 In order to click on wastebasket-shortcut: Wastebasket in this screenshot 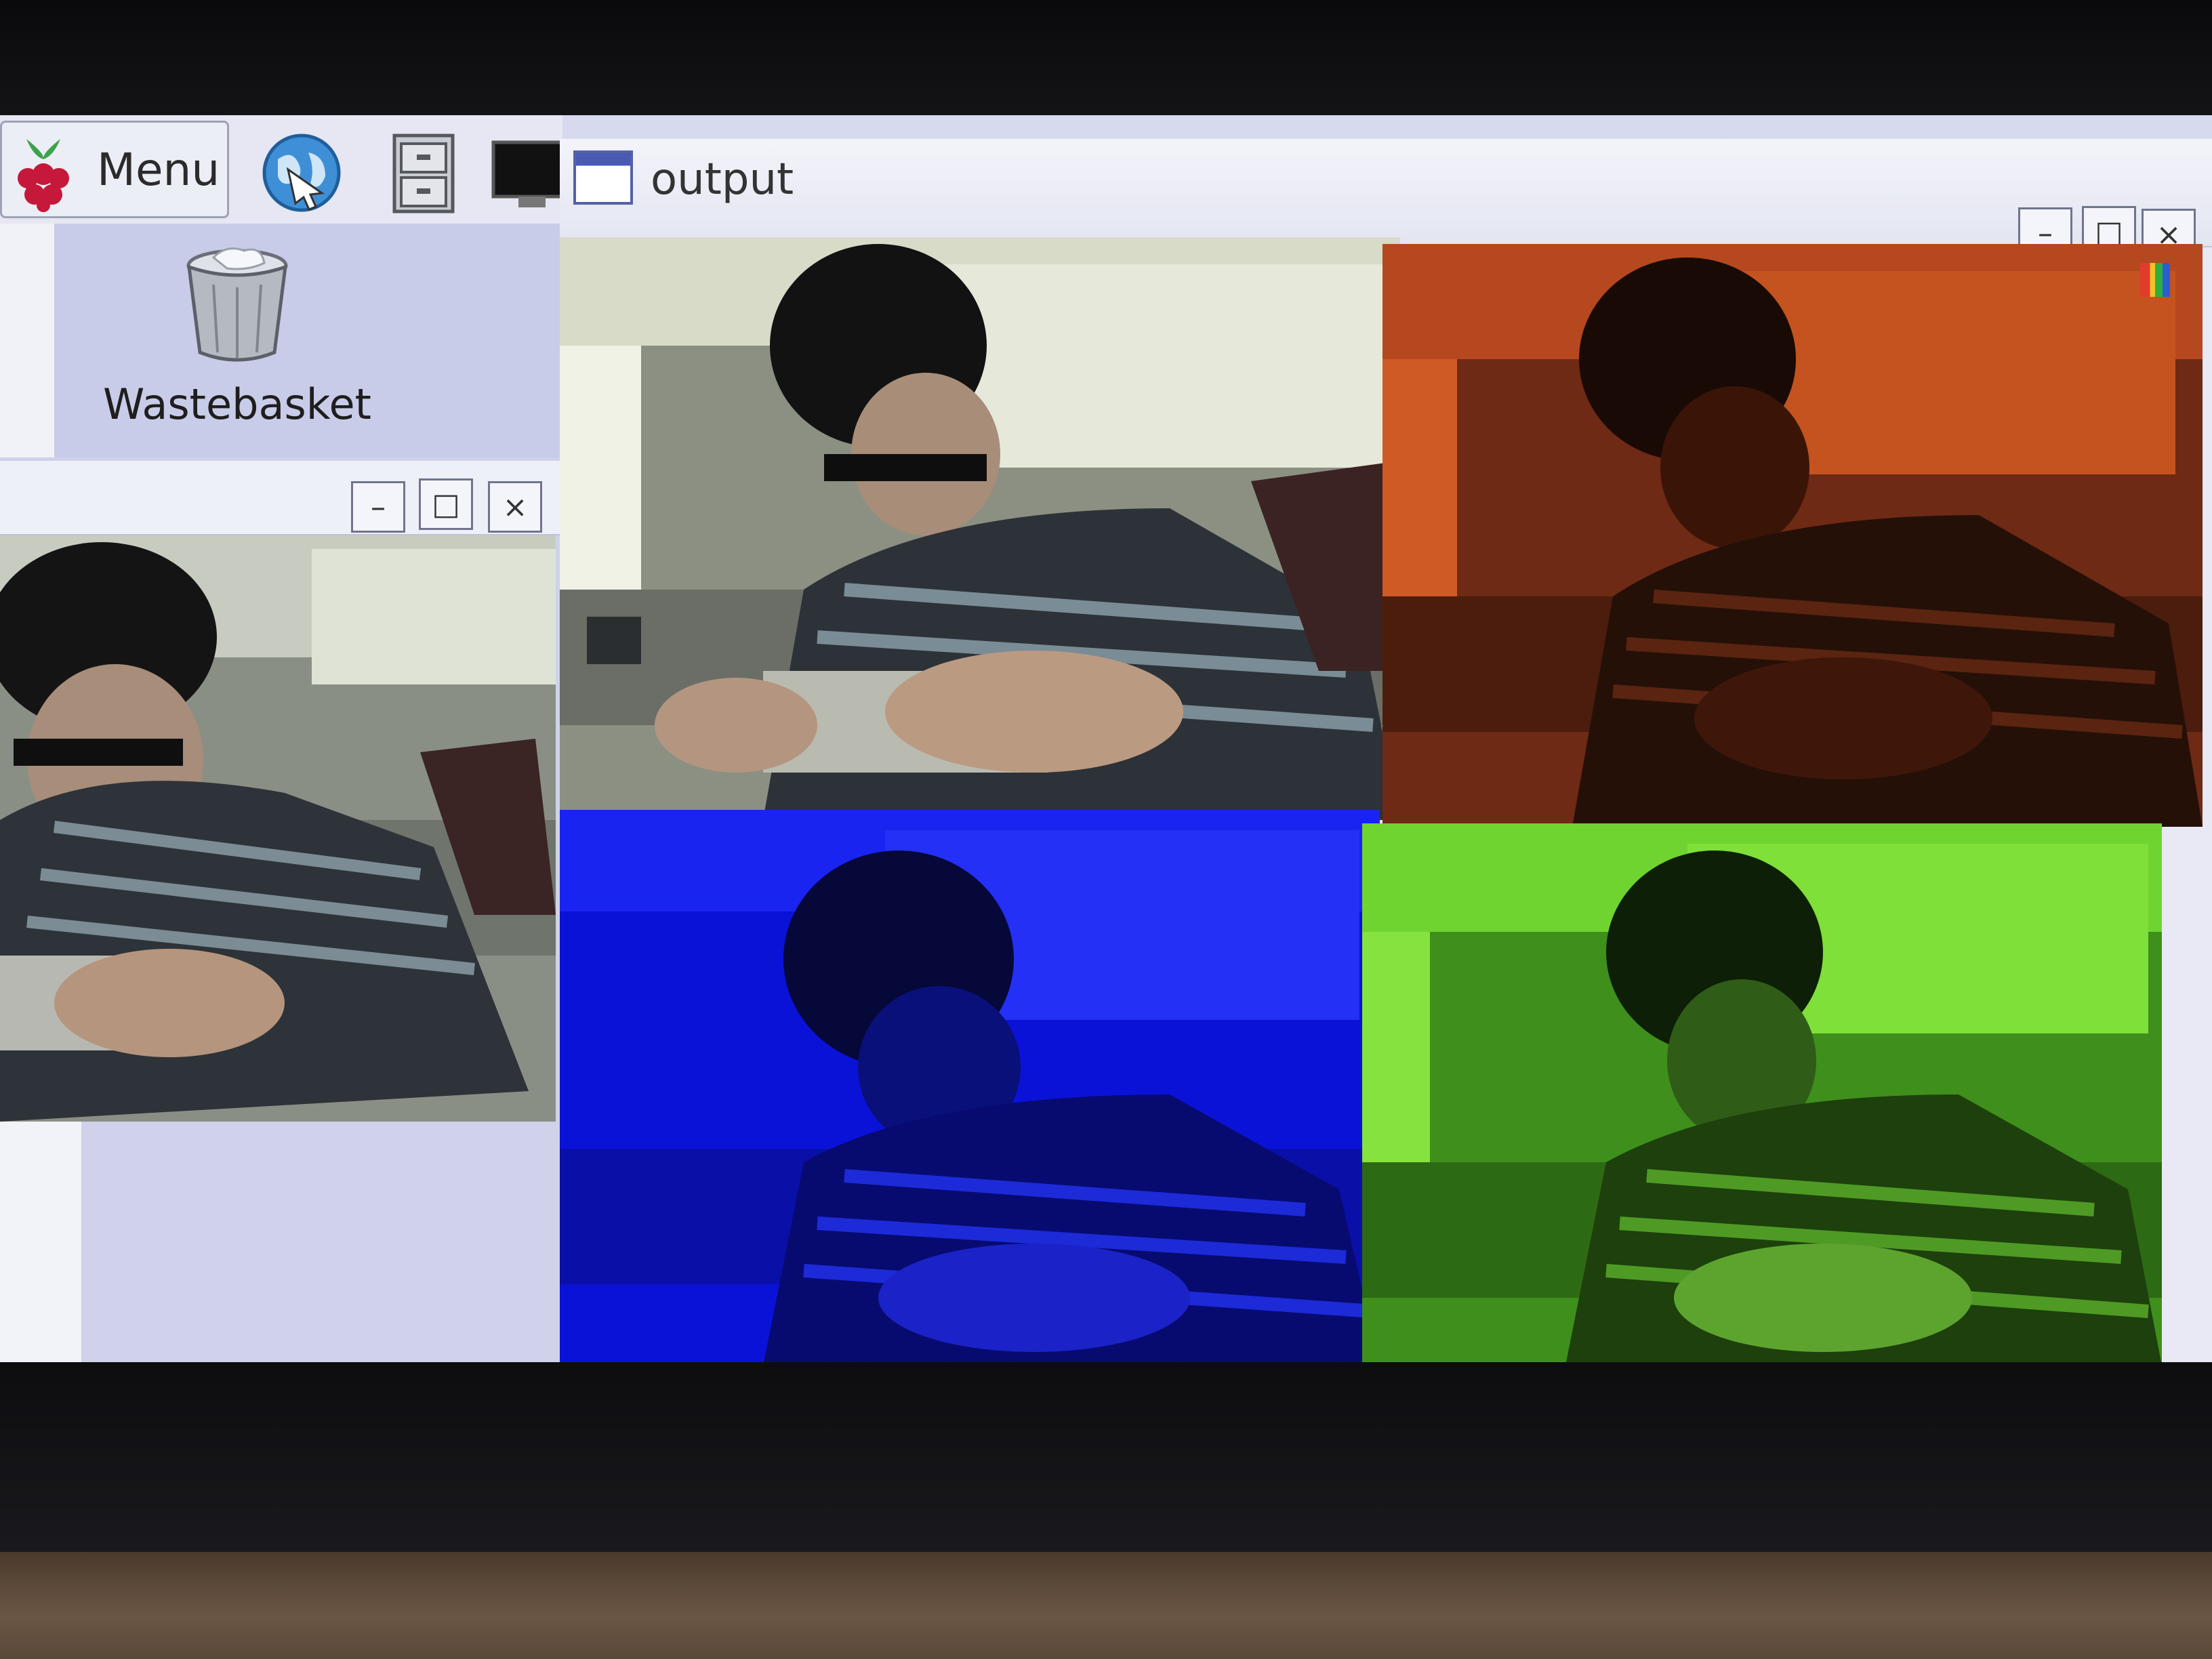, I will do `click(237, 345)`.